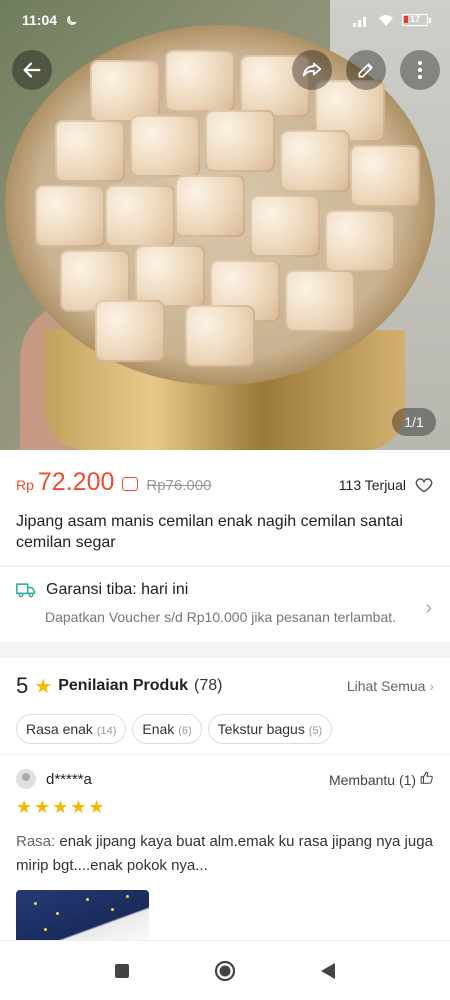 This screenshot has width=450, height=1000. I want to click on triangle-back-icon, so click(328, 970).